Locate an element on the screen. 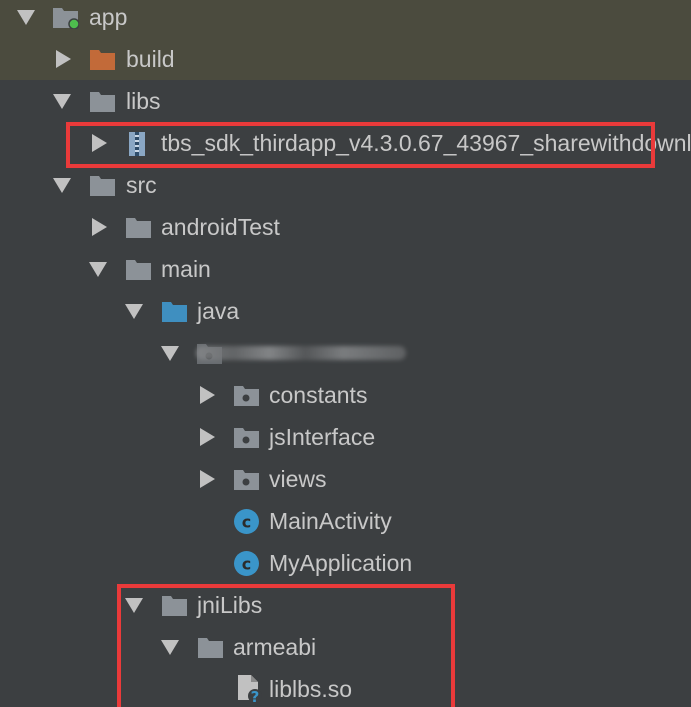 The width and height of the screenshot is (691, 707). tree-node-constants: constants is located at coordinates (345, 395).